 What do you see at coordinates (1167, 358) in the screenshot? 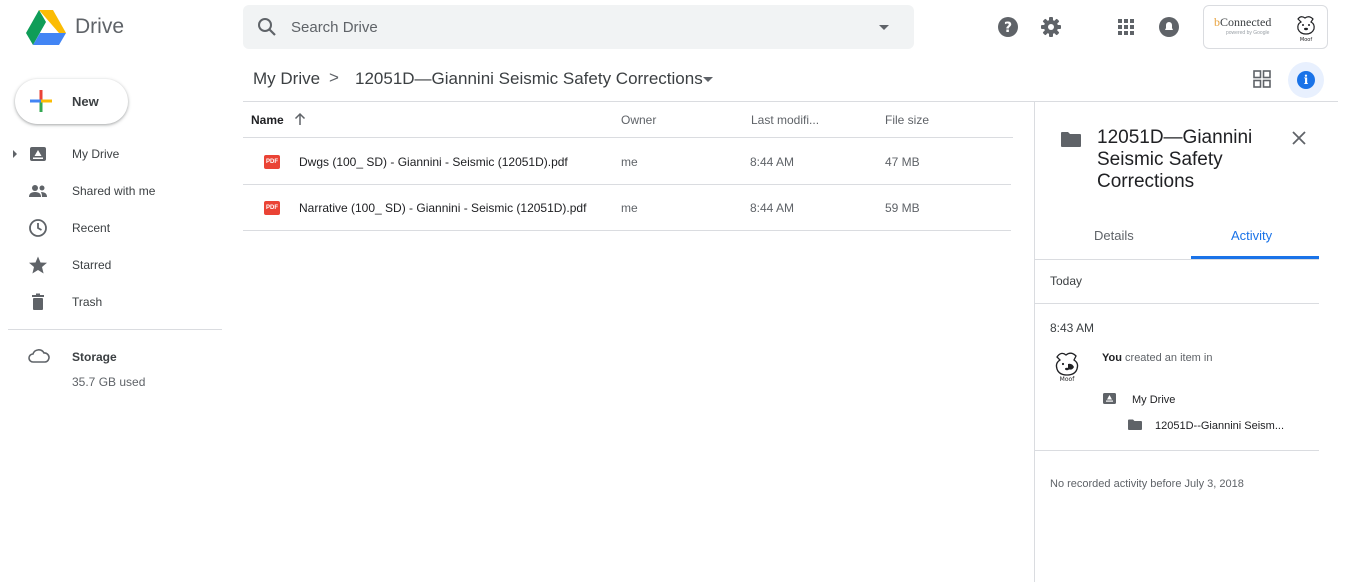
I see `activity-action: created an item in` at bounding box center [1167, 358].